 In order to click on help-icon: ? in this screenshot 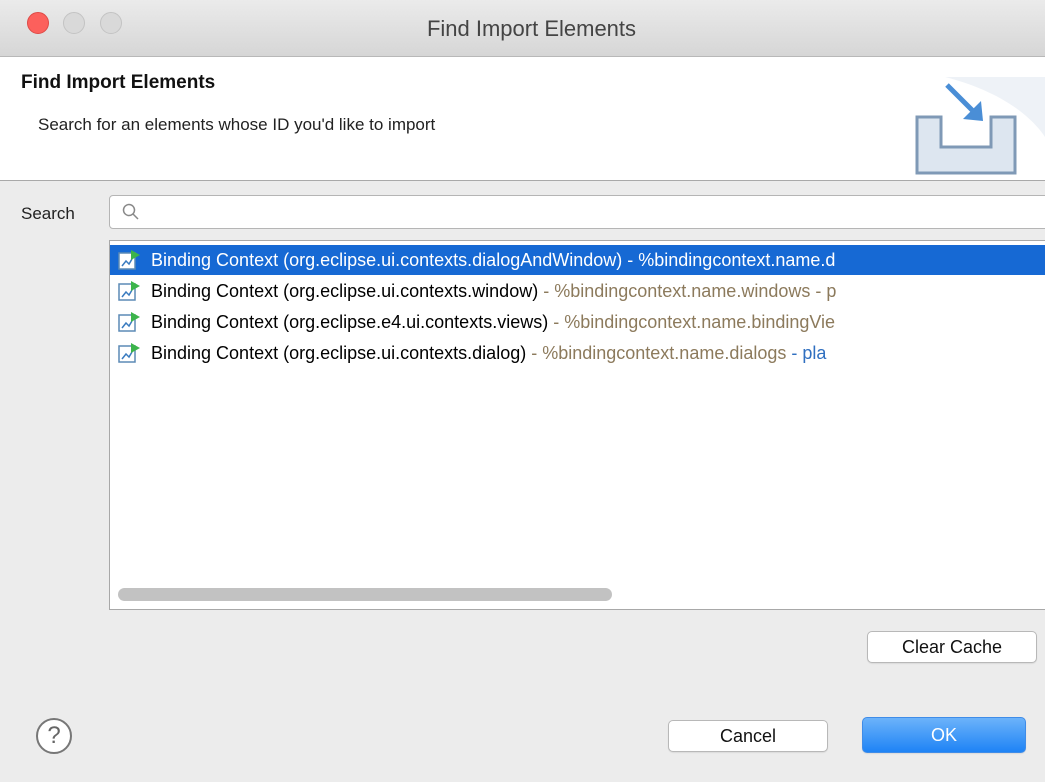, I will do `click(54, 736)`.